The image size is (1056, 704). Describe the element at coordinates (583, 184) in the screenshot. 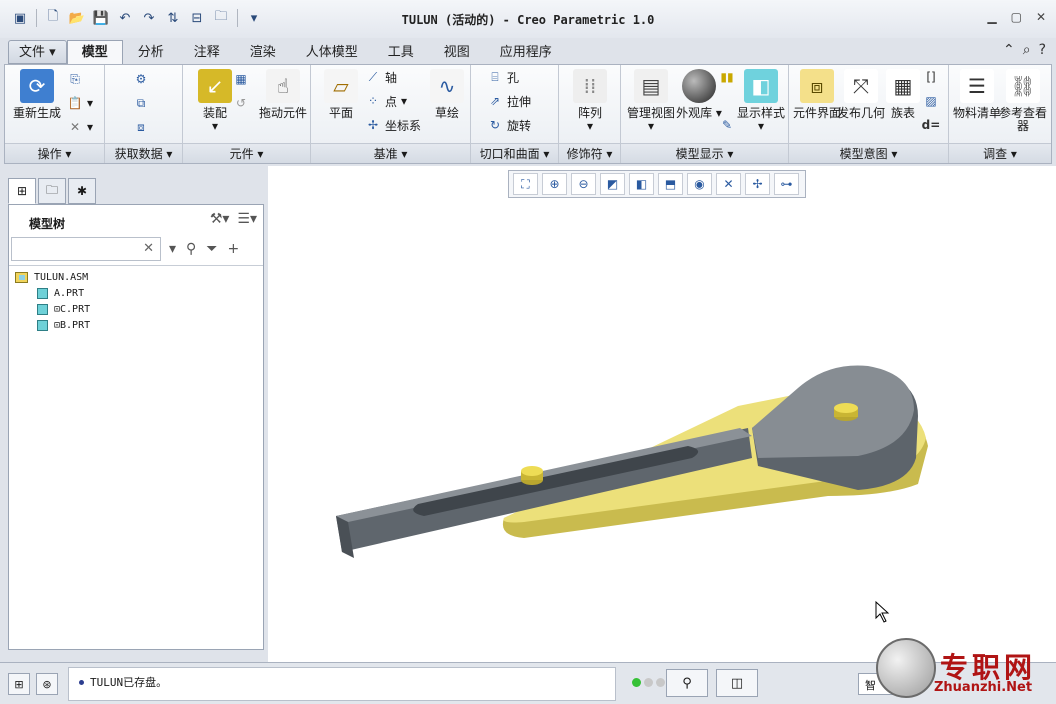

I see `zoom-out-icon: ⊖` at that location.